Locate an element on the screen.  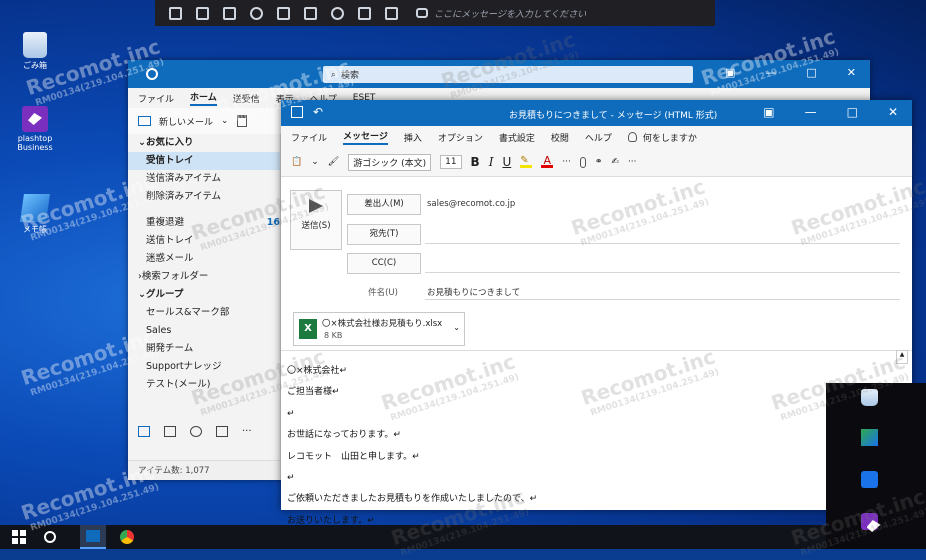
folder-duplicates: 重複退避 16 is located at coordinates (204, 223).